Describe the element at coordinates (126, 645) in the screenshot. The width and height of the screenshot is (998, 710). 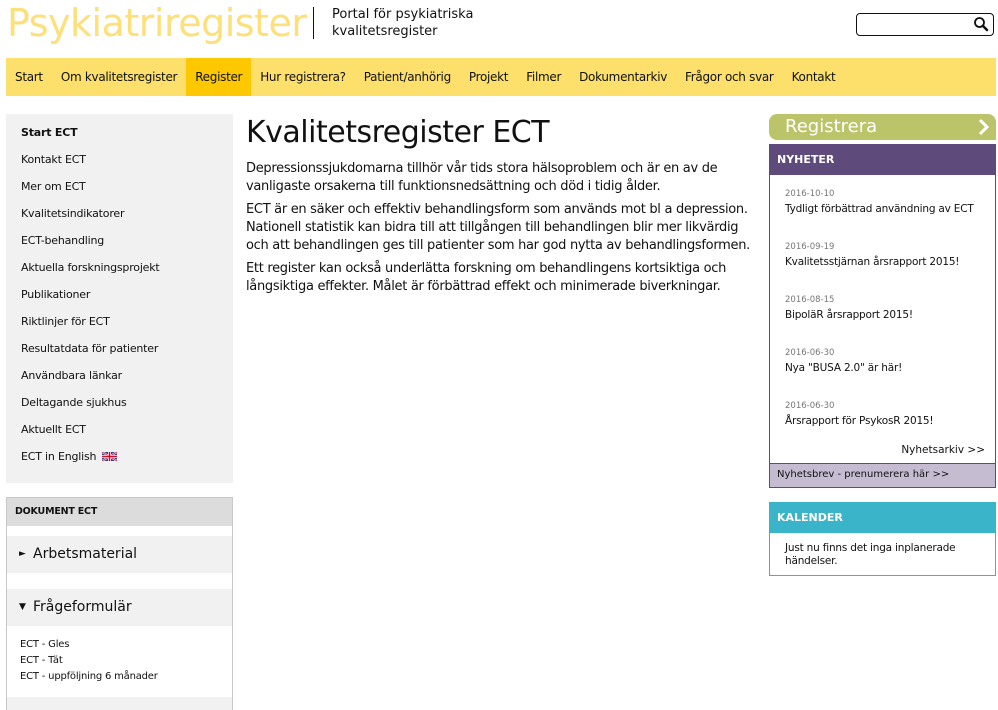
I see `doc-link-ect-gles: ECT - Gles` at that location.